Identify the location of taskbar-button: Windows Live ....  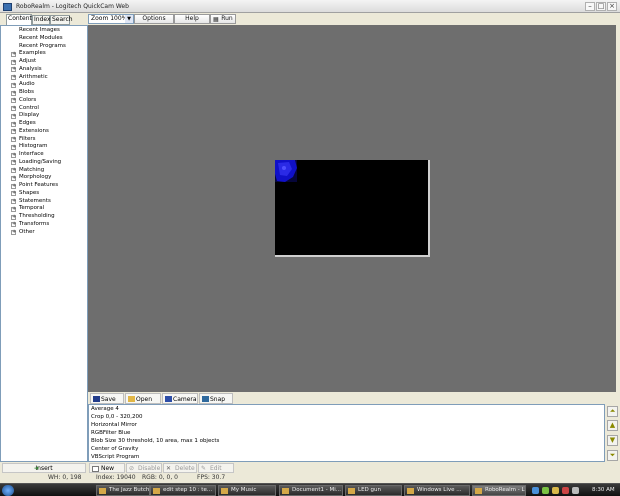
(437, 490).